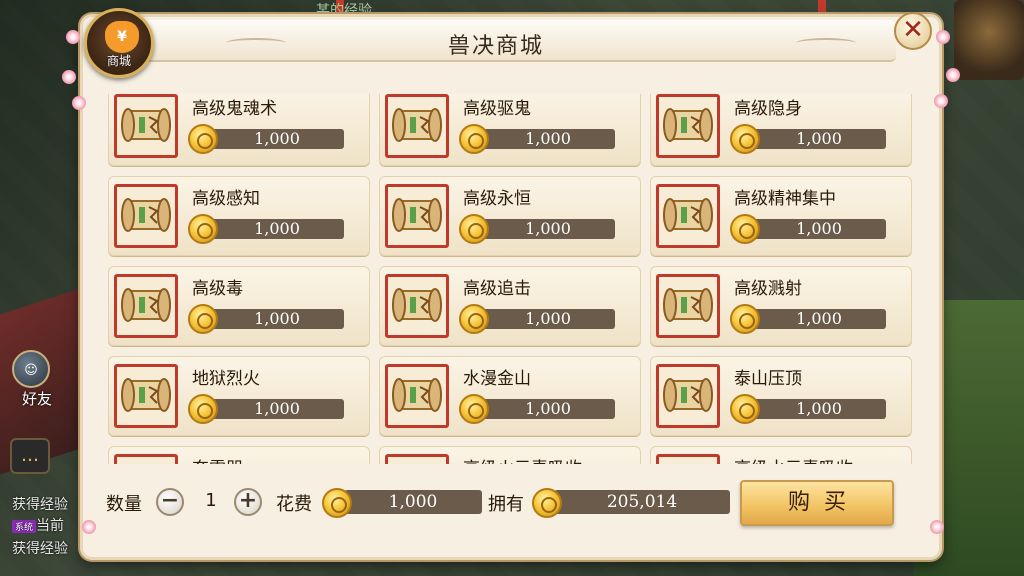  Describe the element at coordinates (124, 504) in the screenshot. I see `quantity-label: 数量` at that location.